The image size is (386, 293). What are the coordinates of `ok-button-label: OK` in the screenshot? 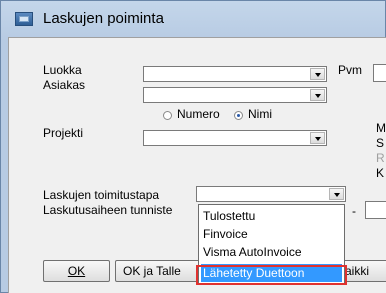 It's located at (76, 271).